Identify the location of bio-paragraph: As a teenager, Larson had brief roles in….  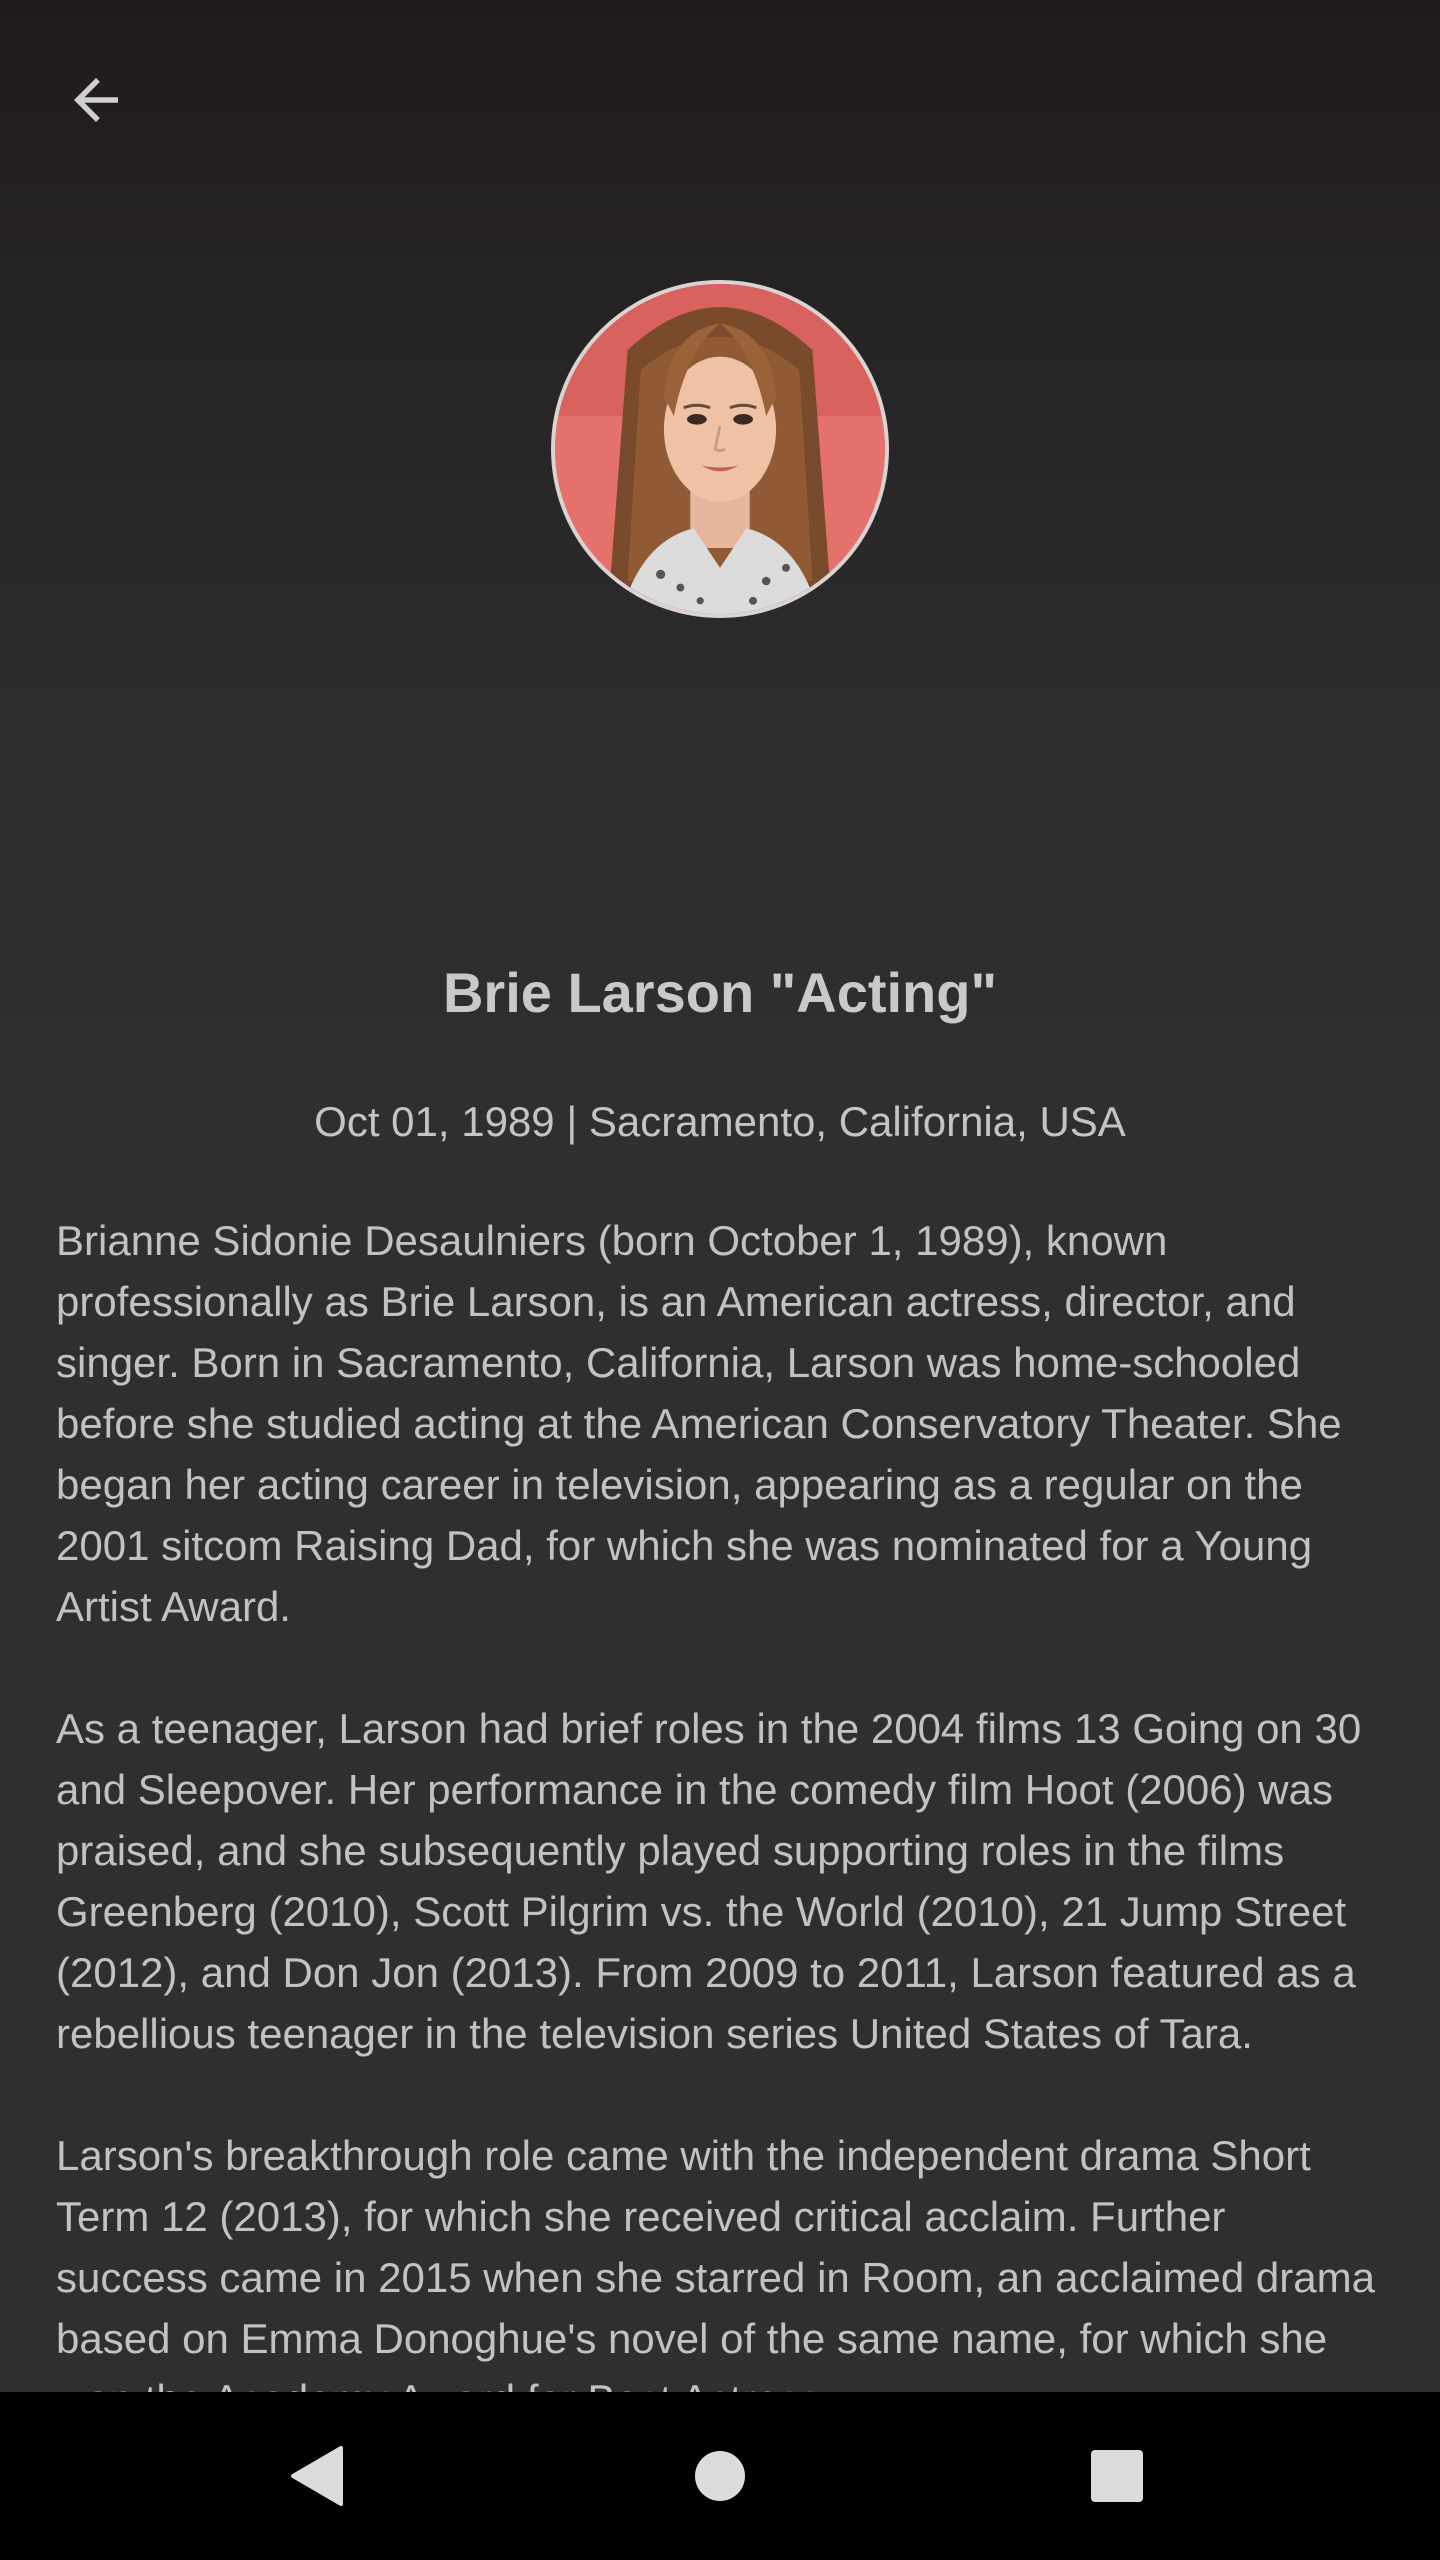
(709, 1881).